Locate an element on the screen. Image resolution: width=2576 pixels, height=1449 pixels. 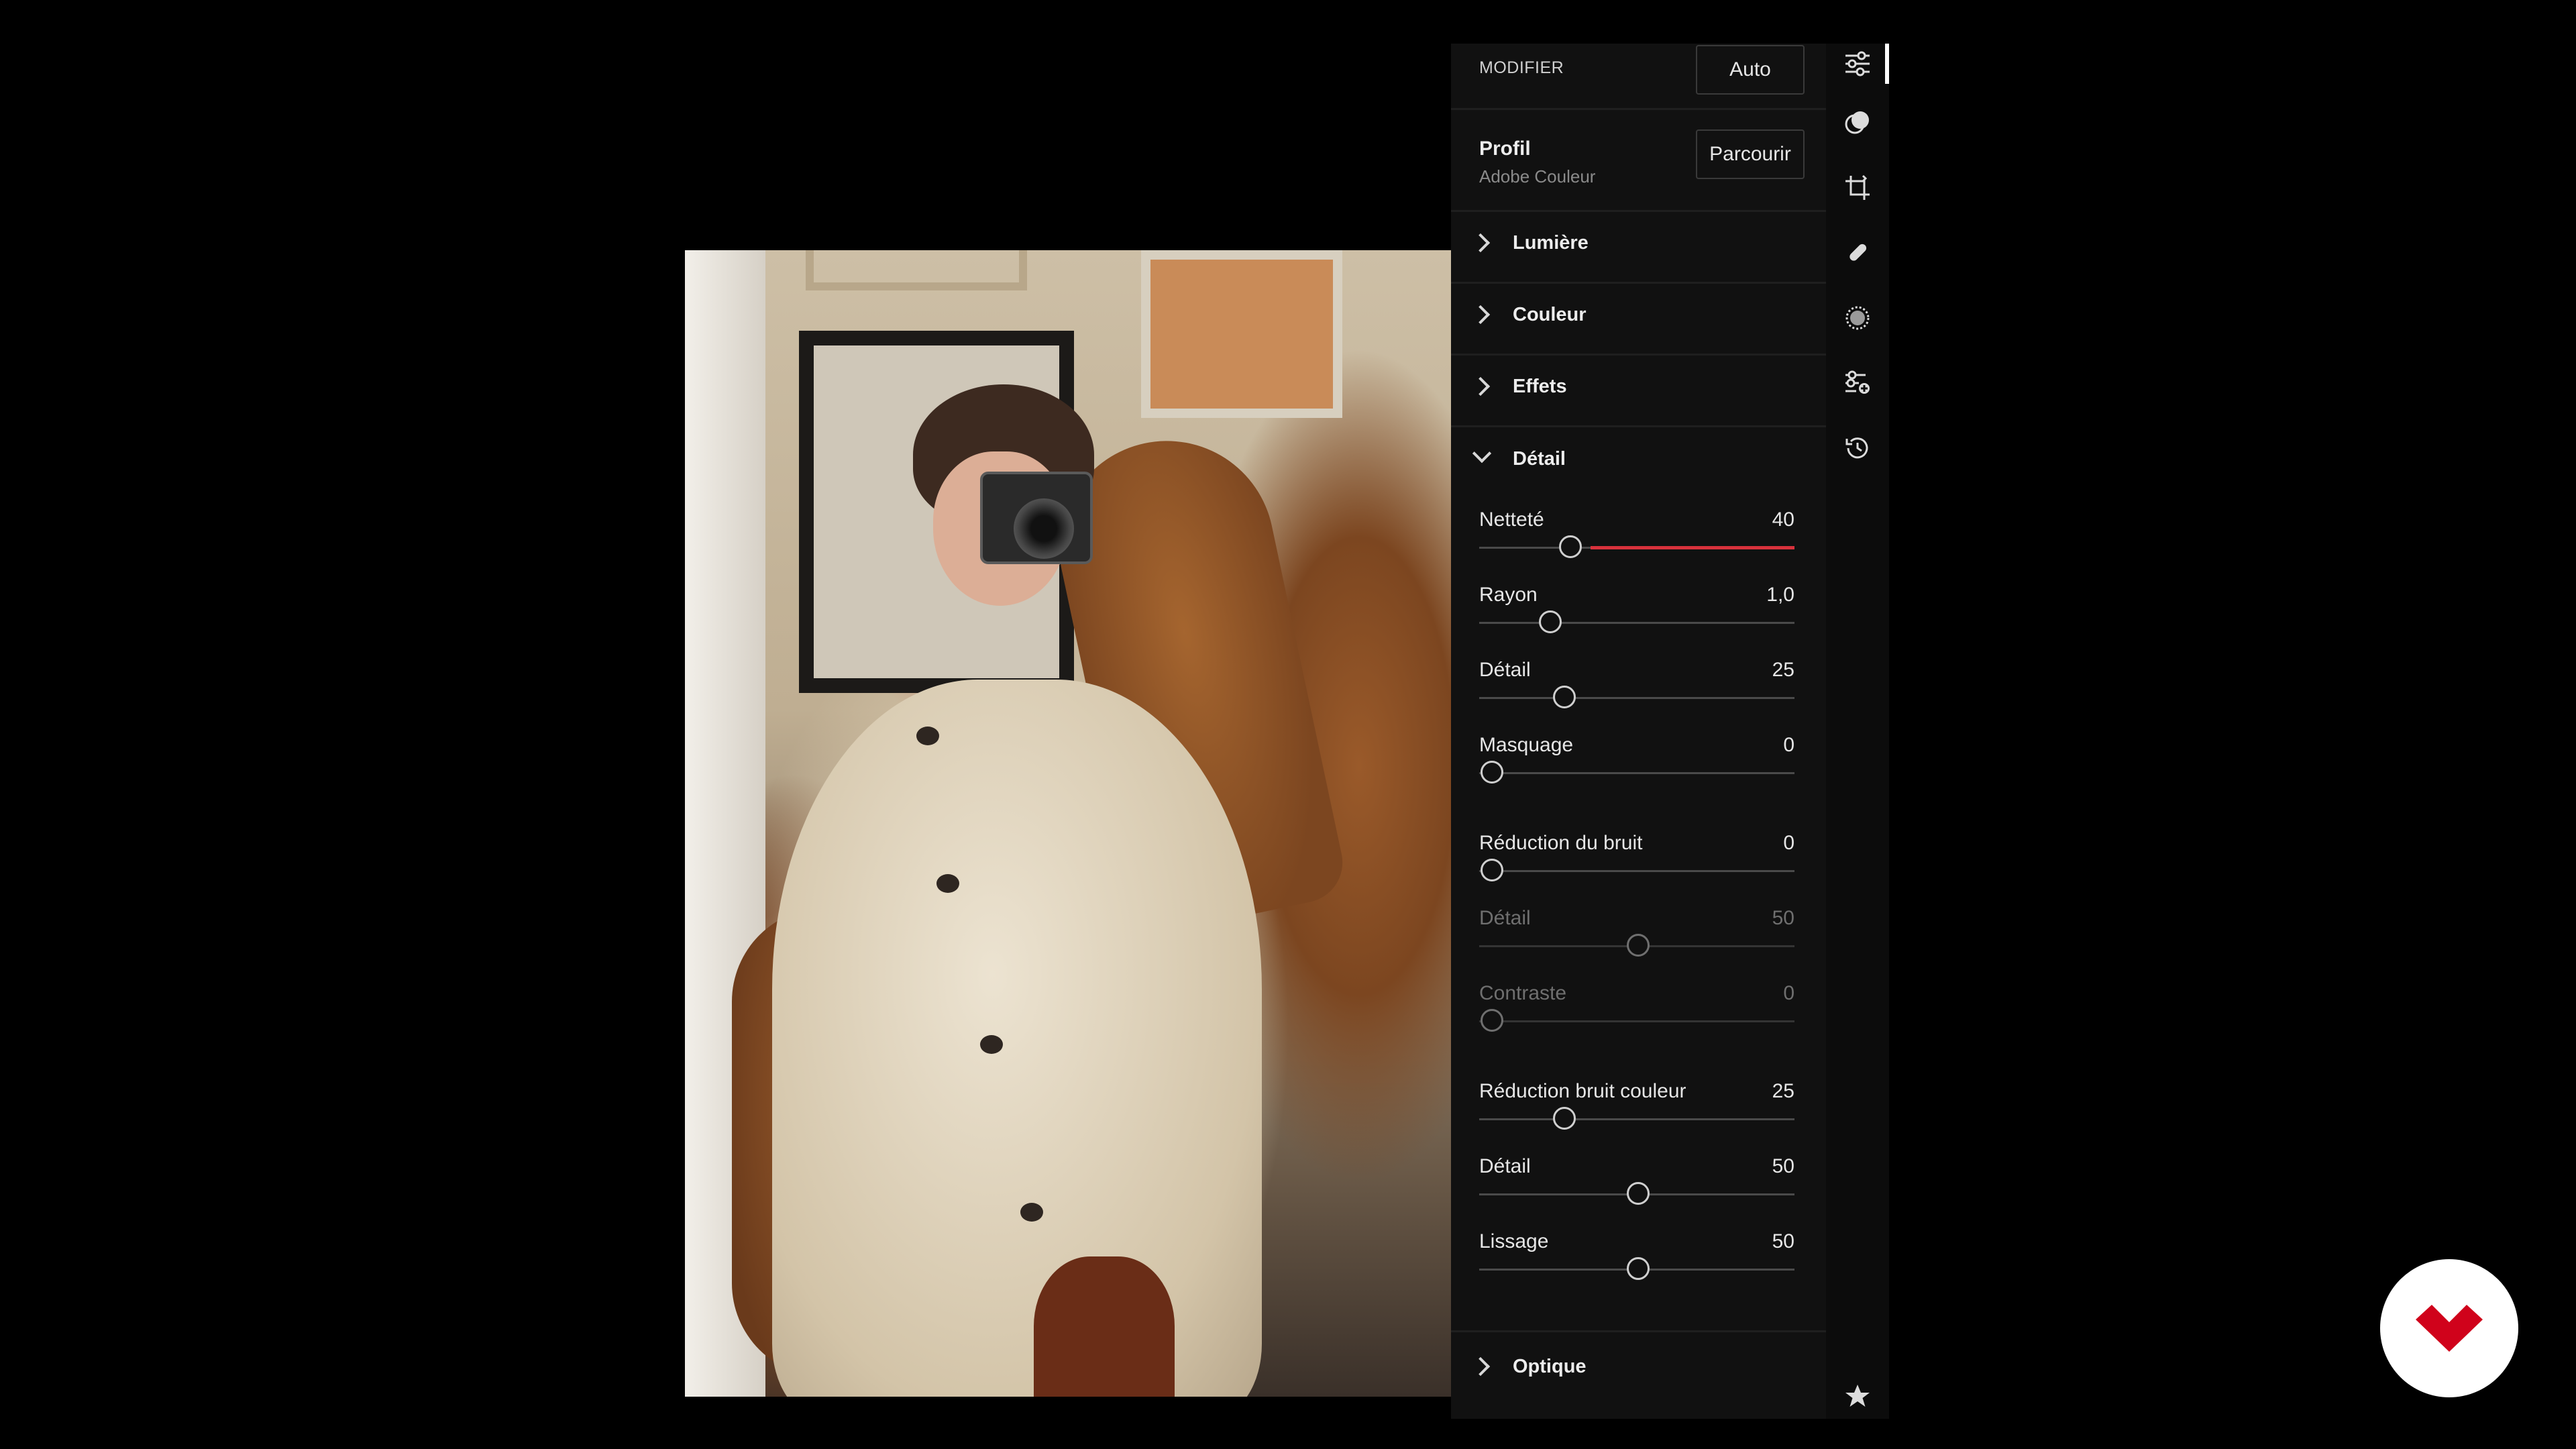
detail-slider: Détail 25 is located at coordinates (1636, 692).